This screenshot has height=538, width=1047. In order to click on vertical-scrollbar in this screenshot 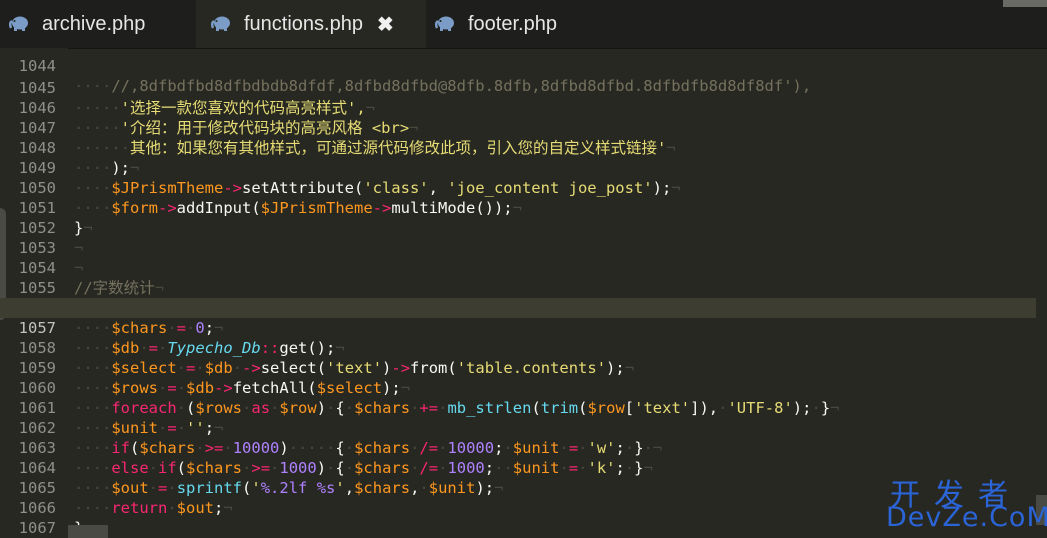, I will do `click(1041, 510)`.